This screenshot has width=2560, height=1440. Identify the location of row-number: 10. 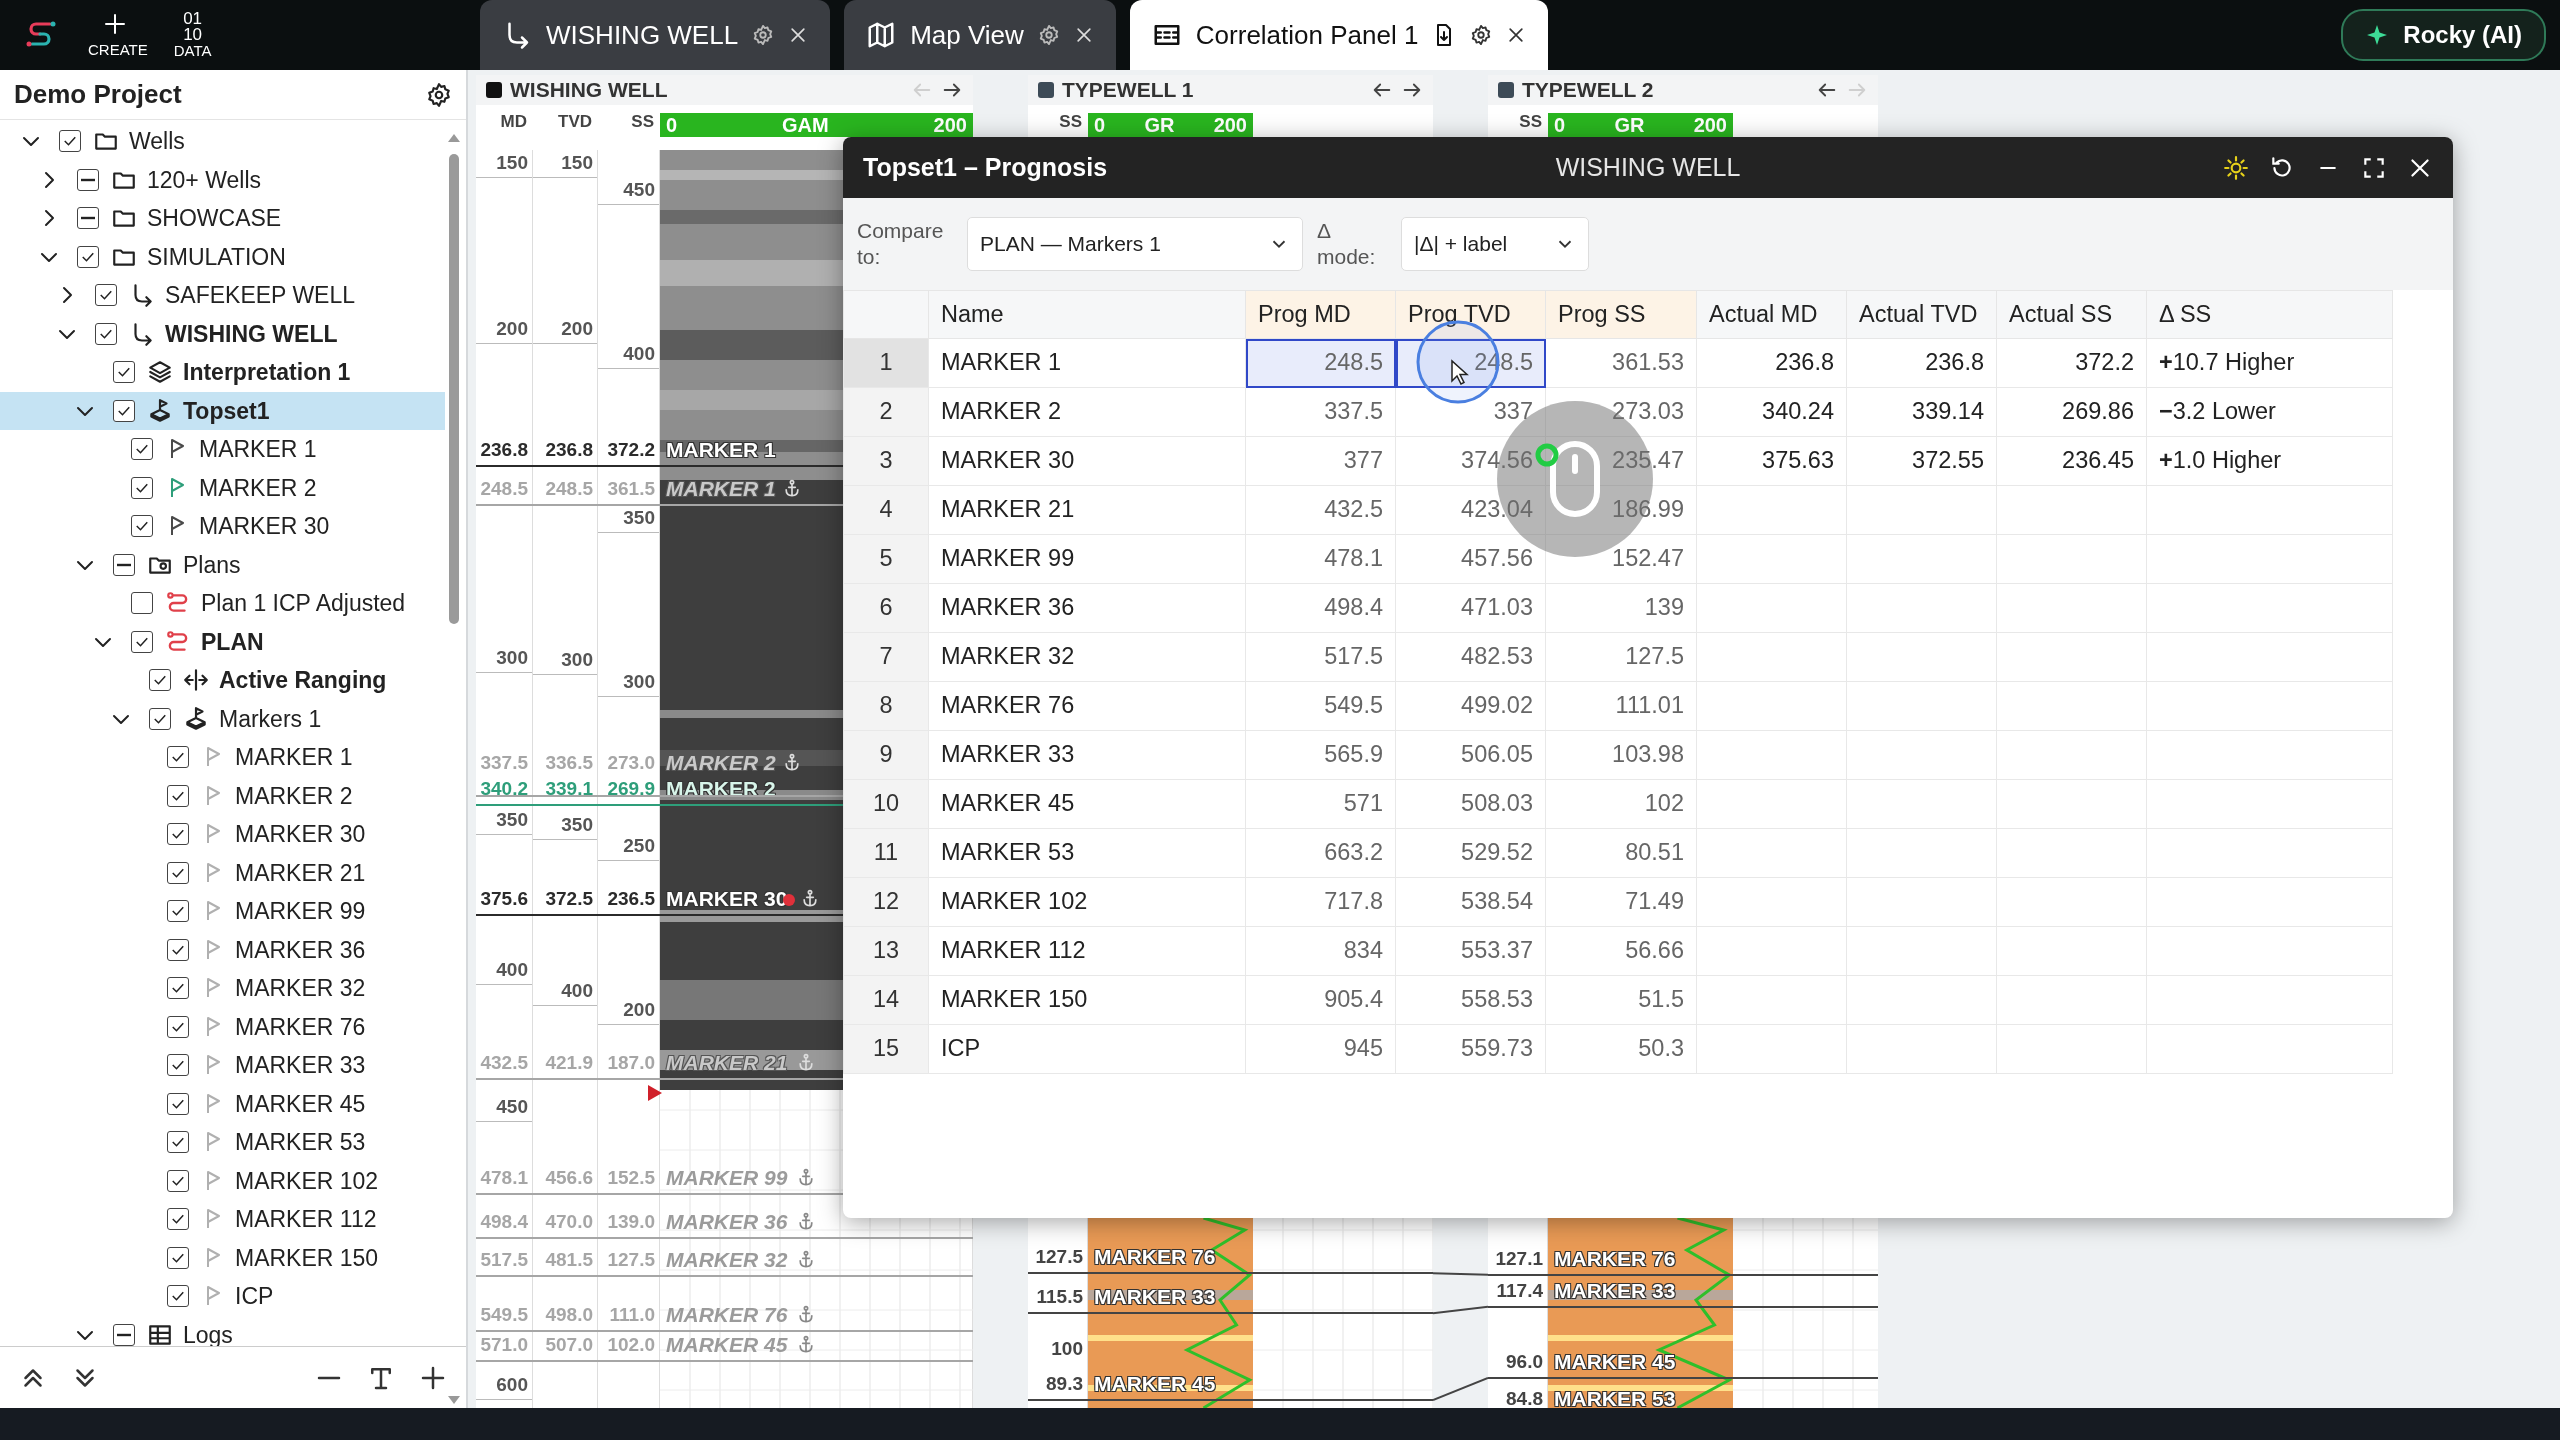
(886, 804).